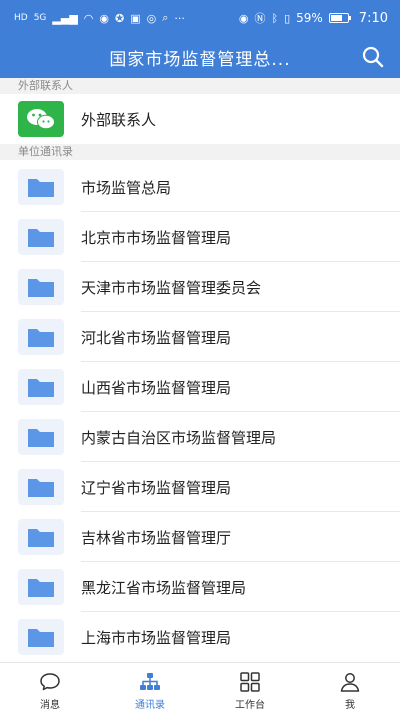 This screenshot has width=400, height=711. I want to click on list-item-org: 市场监管总局, so click(200, 187).